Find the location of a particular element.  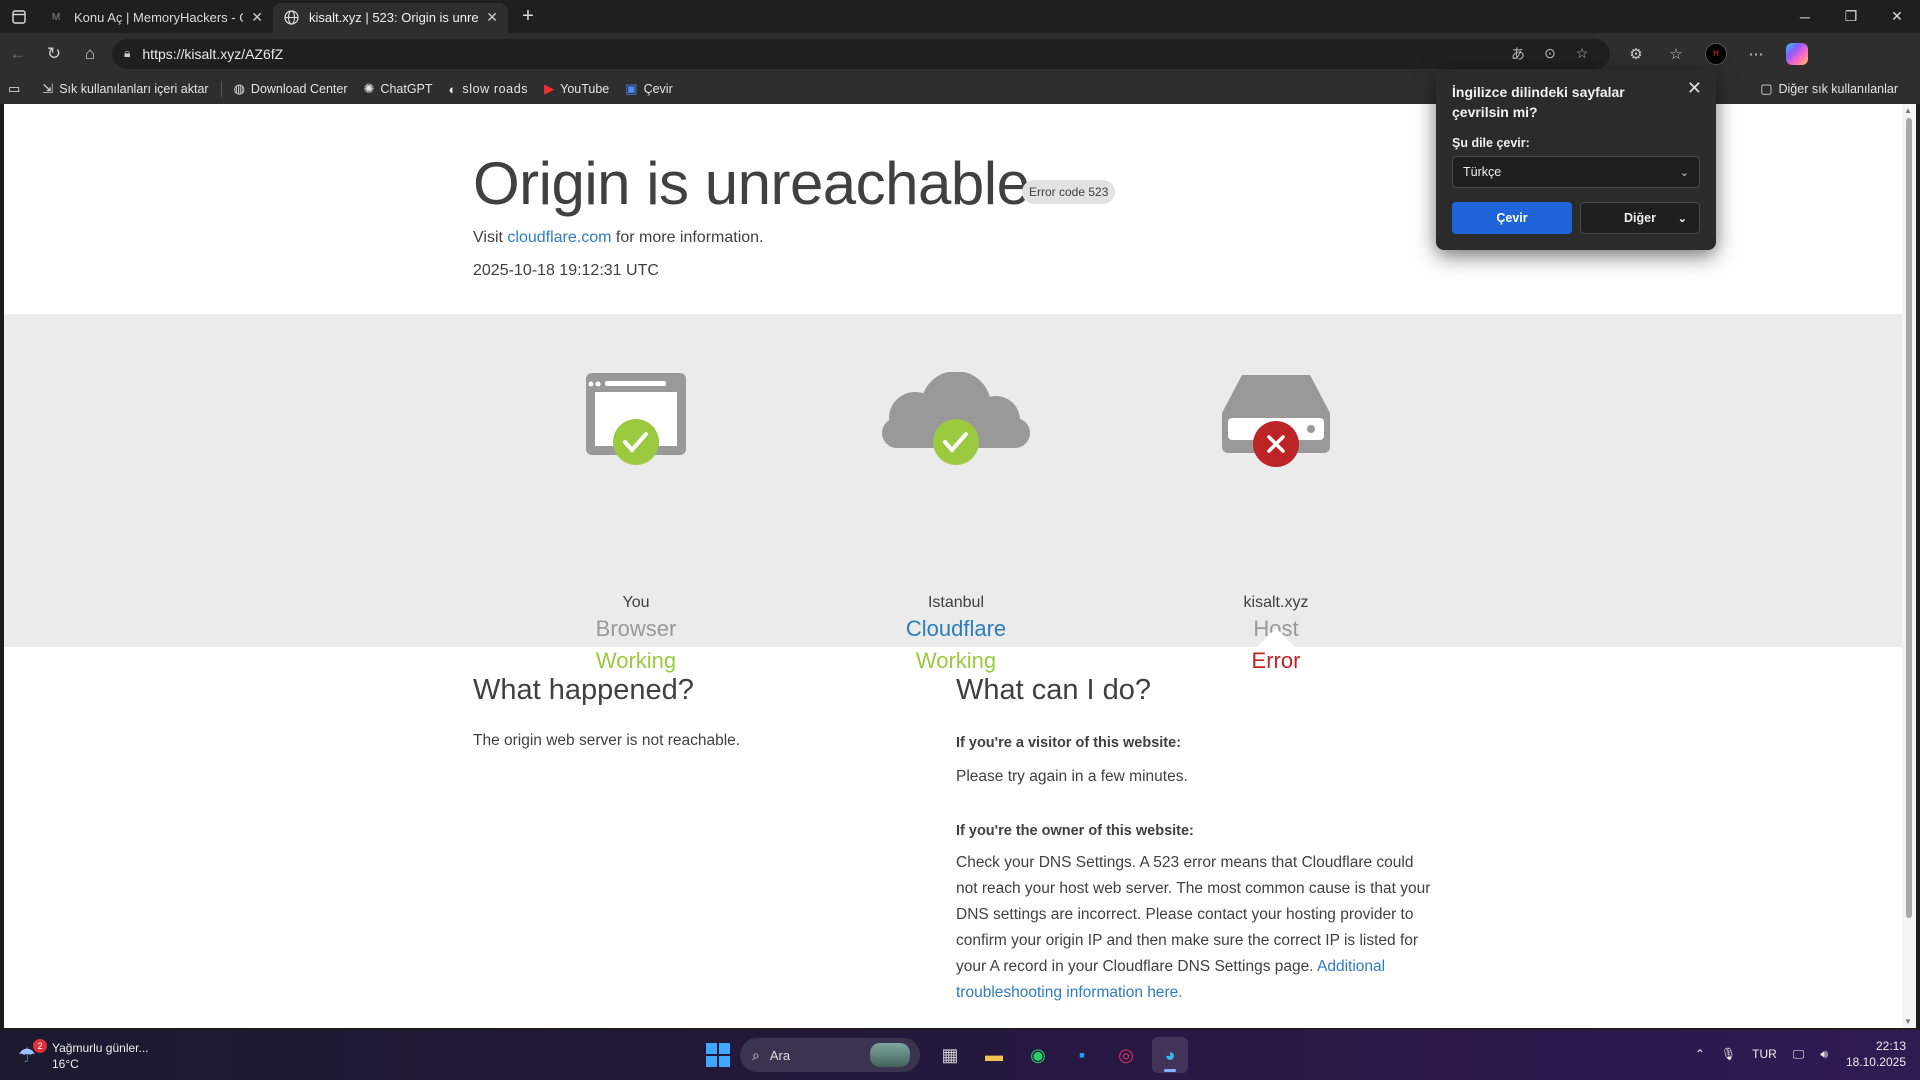

tab-kisalt: kisalt.xyz | 523: Origin is unreacha ✕ is located at coordinates (390, 17).